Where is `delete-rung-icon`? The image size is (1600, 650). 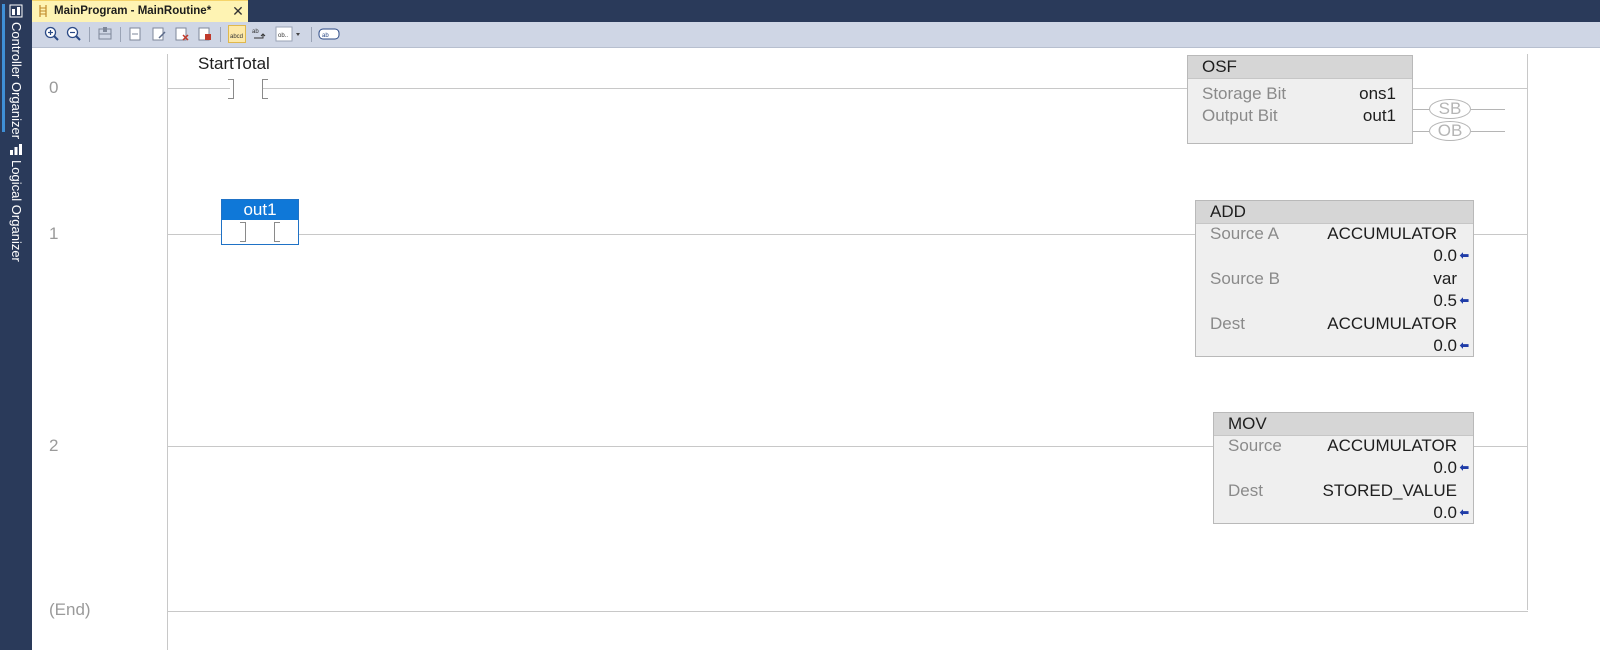 delete-rung-icon is located at coordinates (182, 34).